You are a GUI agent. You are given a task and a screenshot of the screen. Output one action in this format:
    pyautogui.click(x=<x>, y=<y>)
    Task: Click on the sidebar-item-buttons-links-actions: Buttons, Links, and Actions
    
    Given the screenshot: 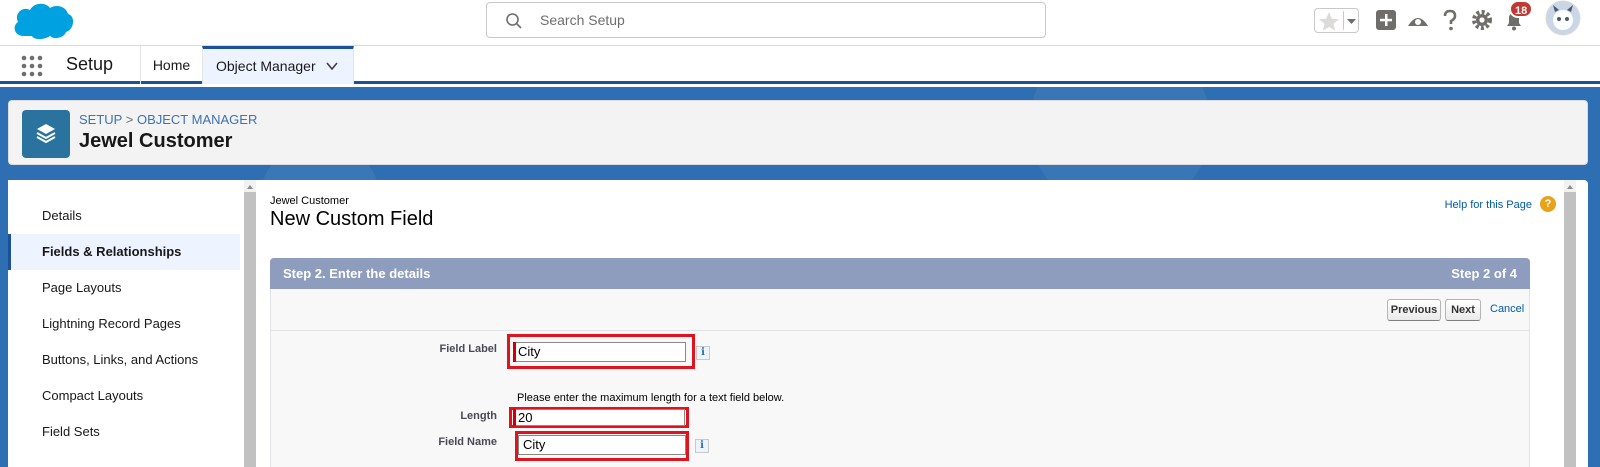 What is the action you would take?
    pyautogui.click(x=124, y=360)
    